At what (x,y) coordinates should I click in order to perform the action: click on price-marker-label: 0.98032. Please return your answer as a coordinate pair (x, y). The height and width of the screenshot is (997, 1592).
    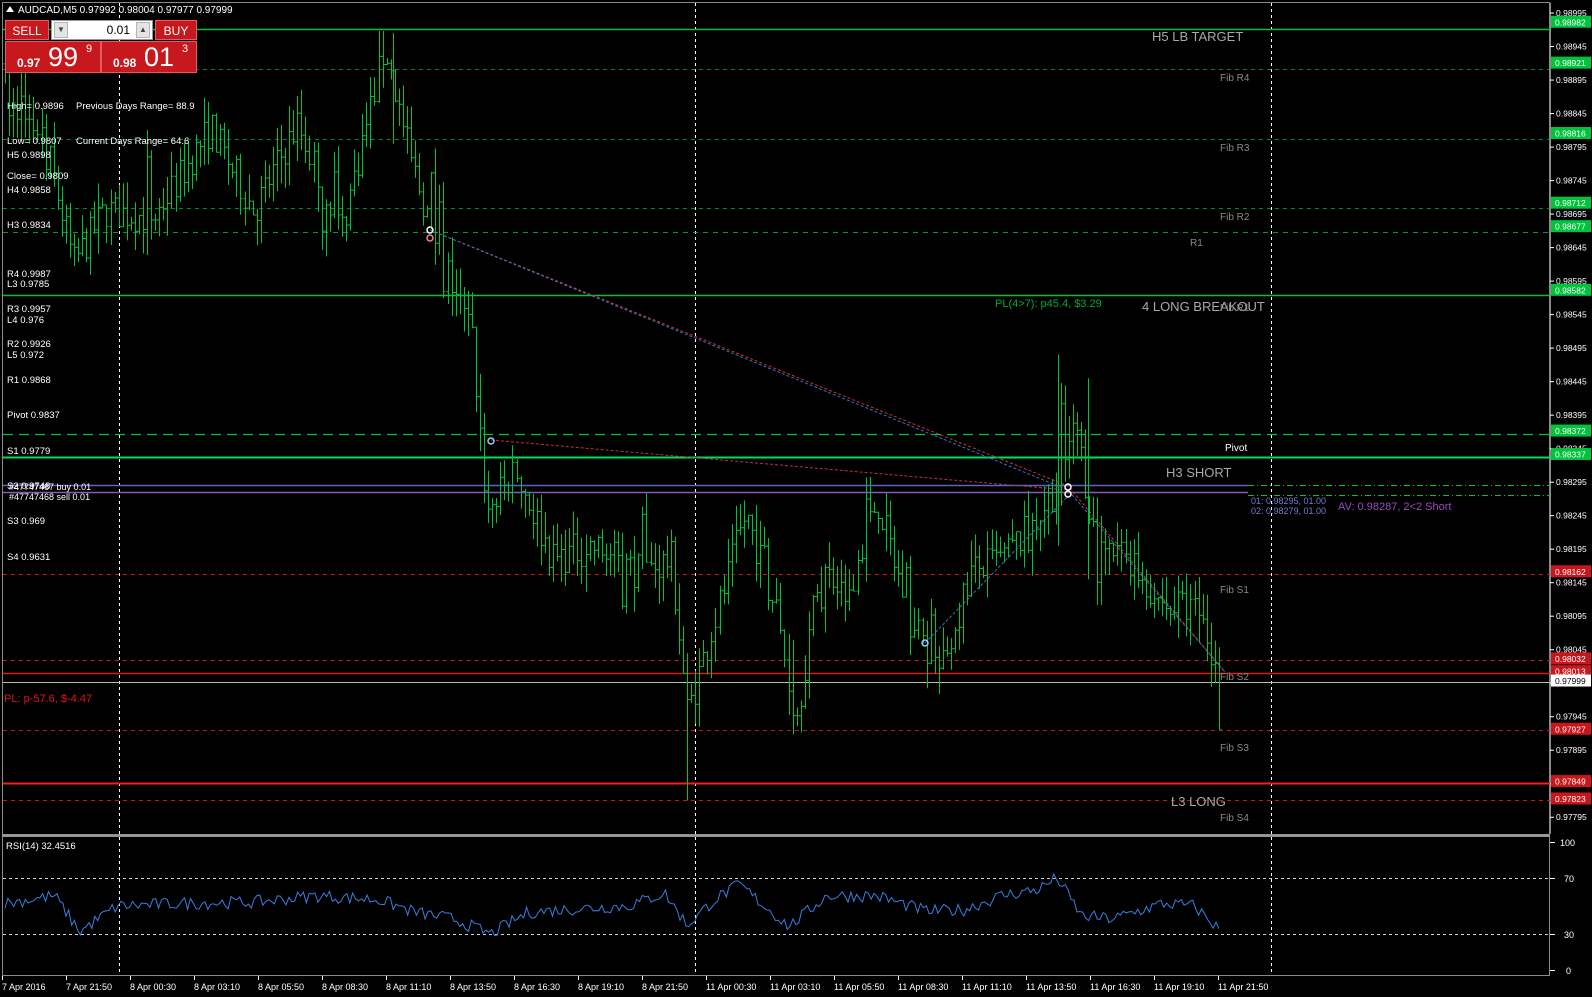
    Looking at the image, I should click on (1570, 659).